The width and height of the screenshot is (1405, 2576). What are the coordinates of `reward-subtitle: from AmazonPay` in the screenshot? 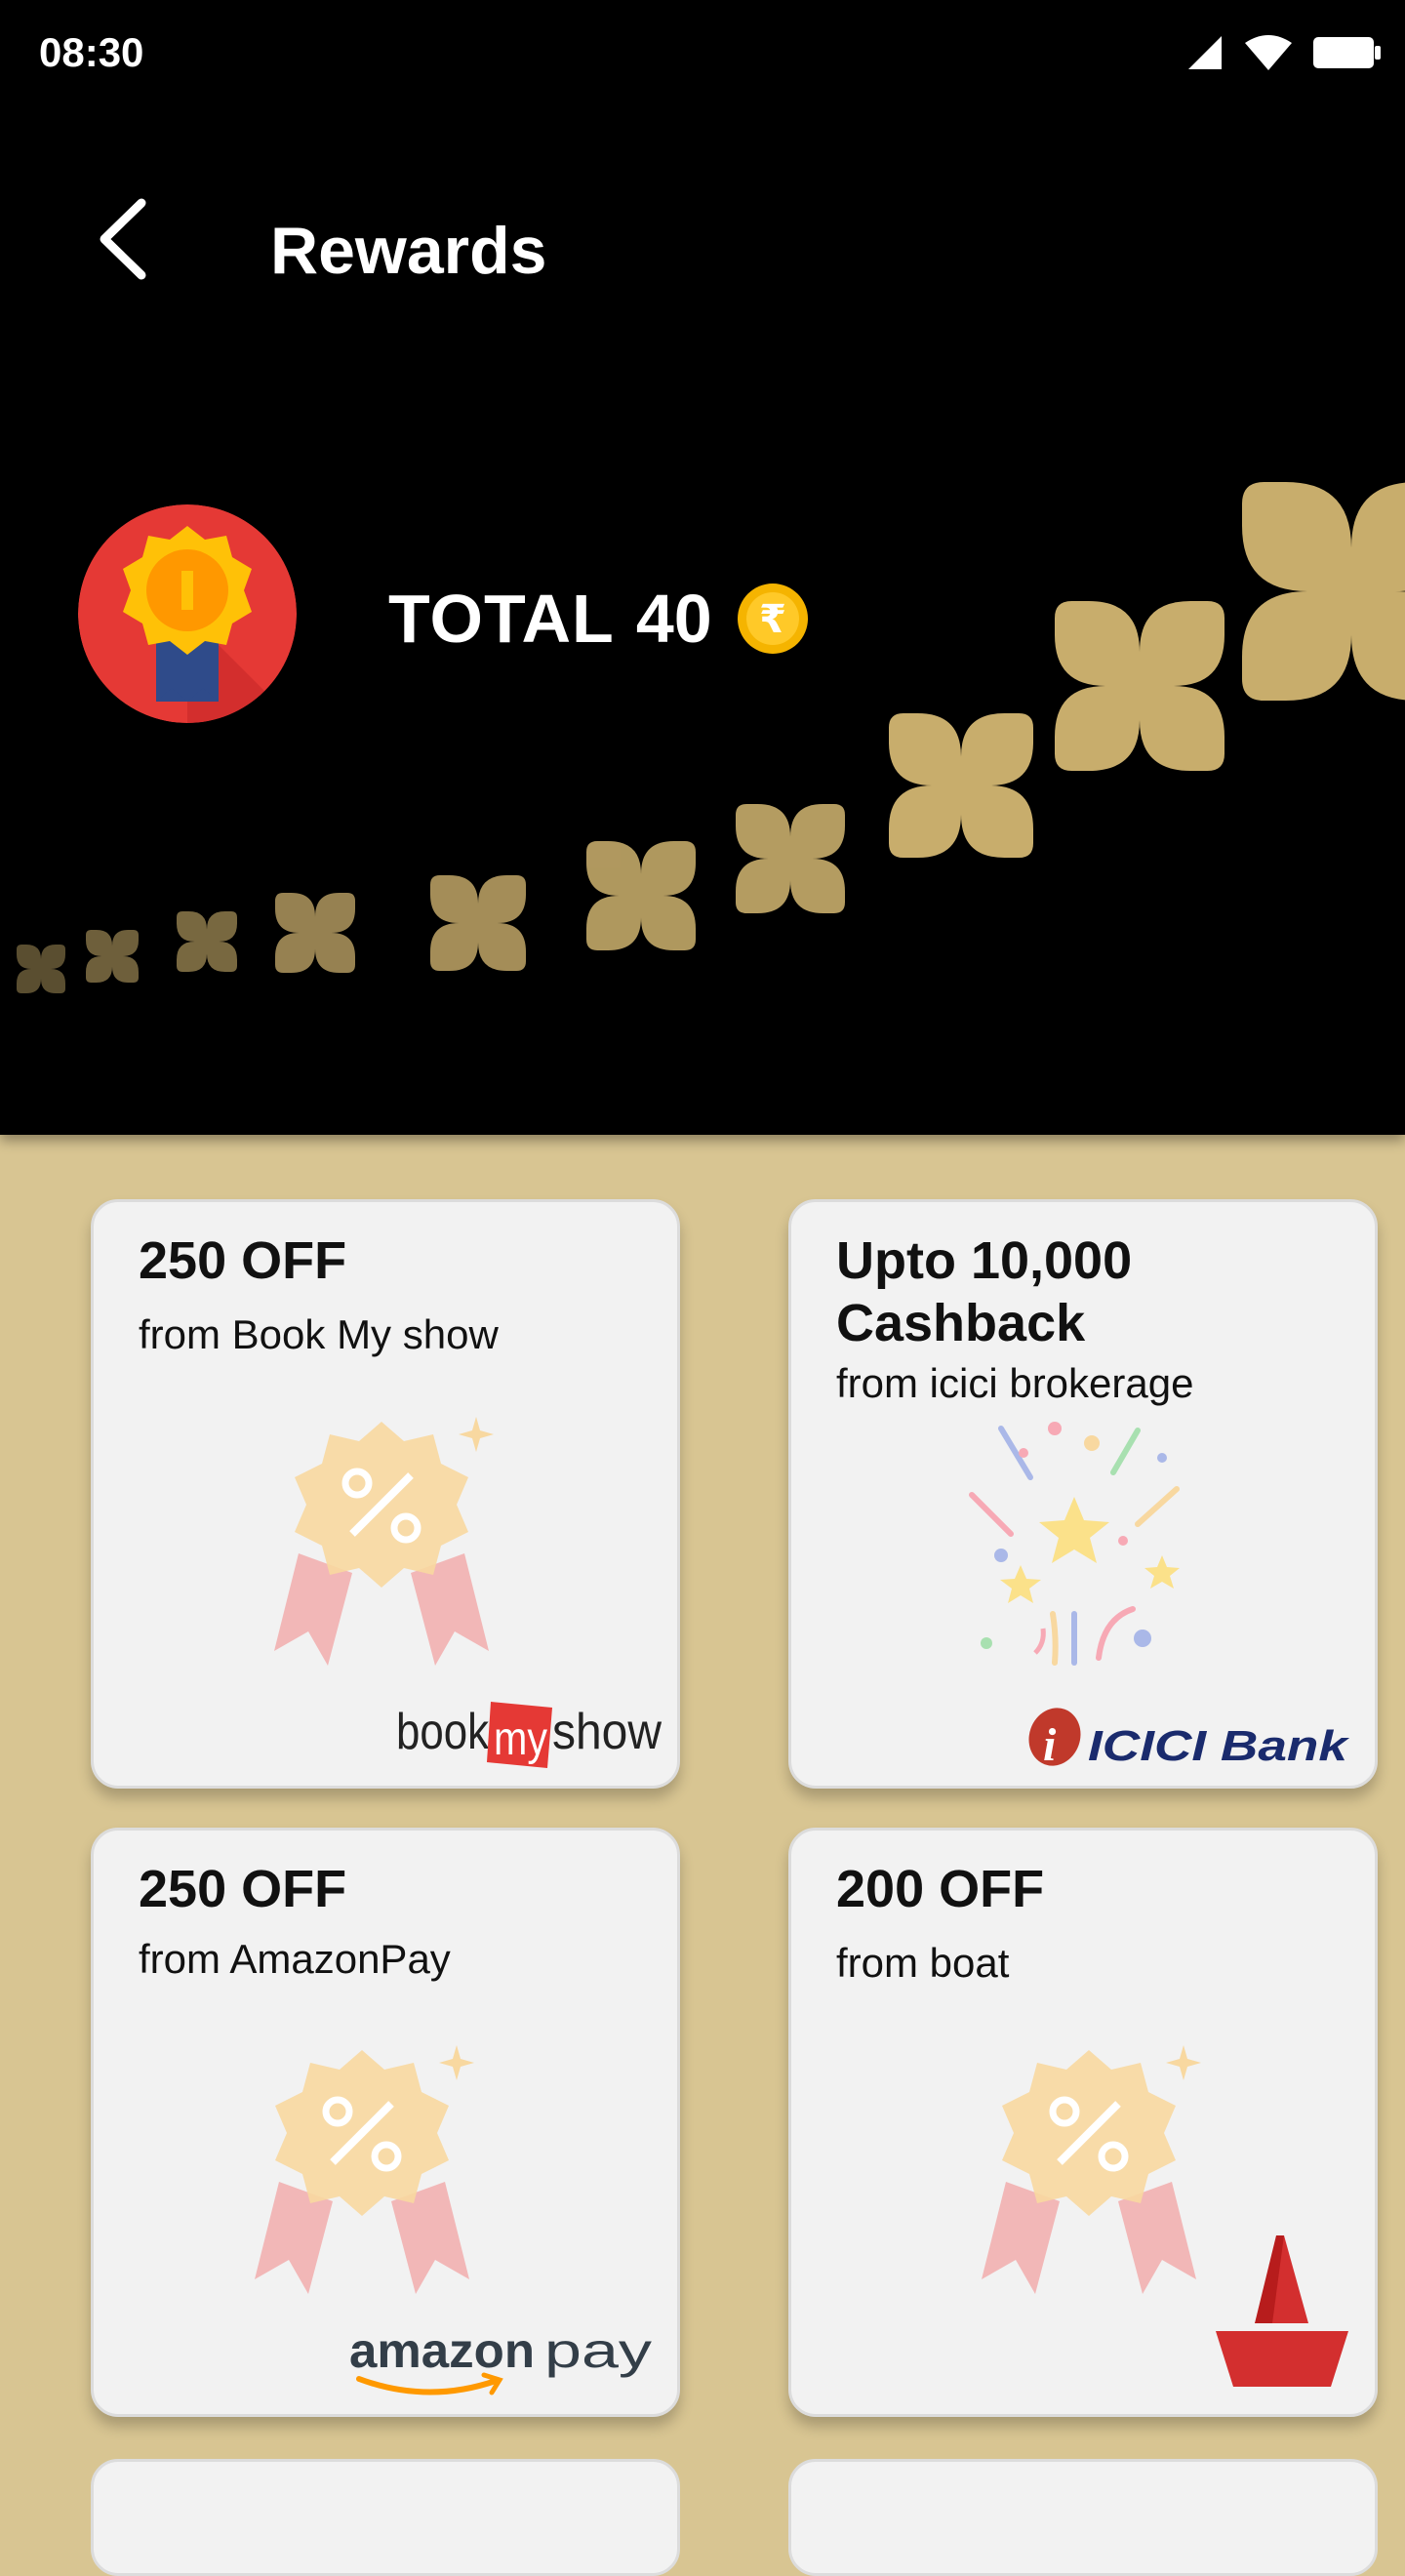 It's located at (295, 1959).